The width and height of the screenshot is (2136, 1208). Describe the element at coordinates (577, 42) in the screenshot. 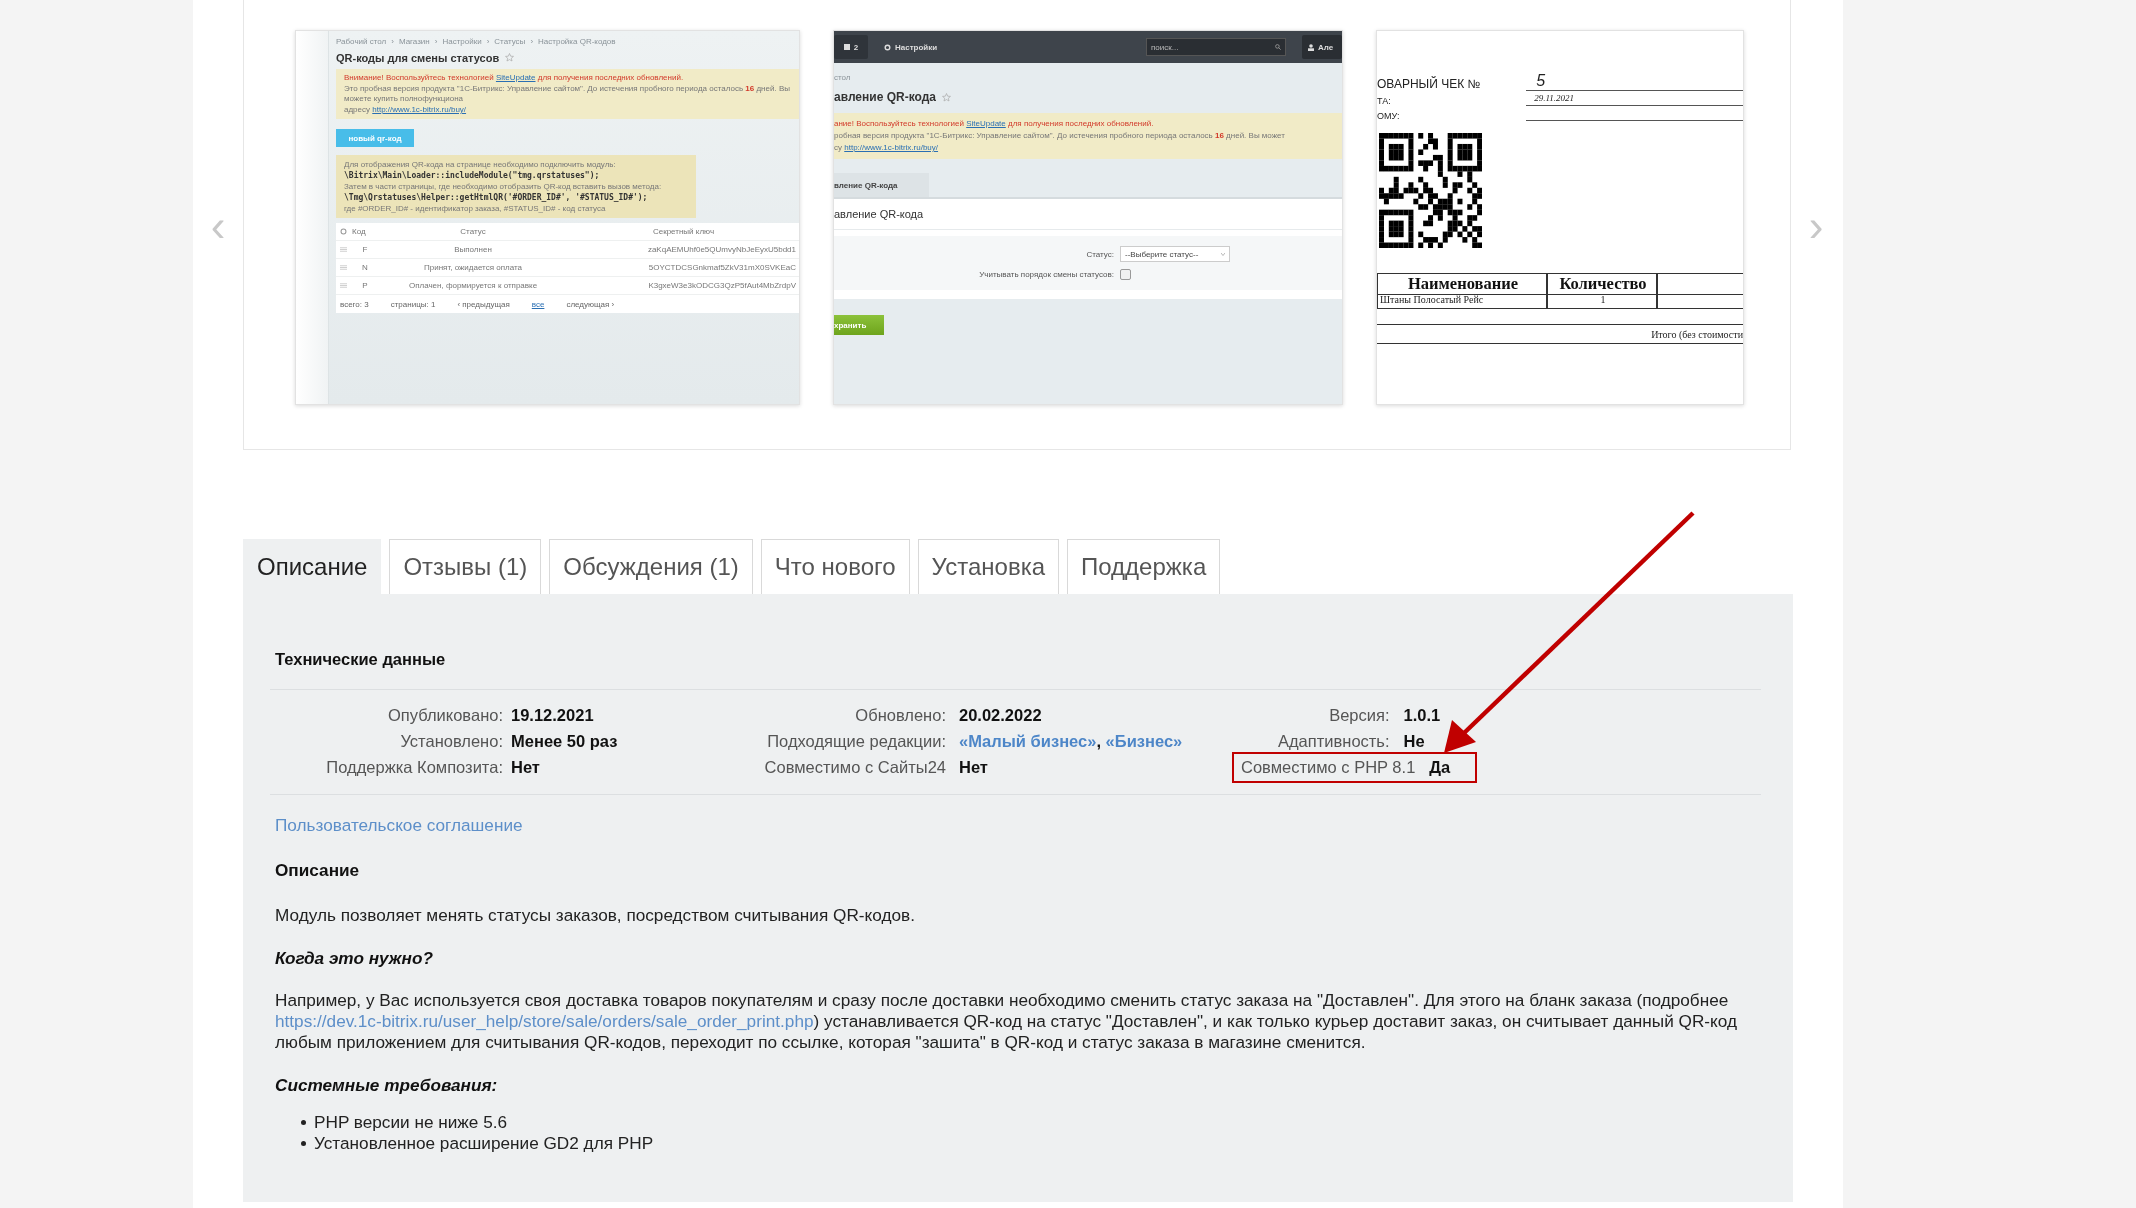

I see `breadcrumb-link: Настройка QR-кодов` at that location.